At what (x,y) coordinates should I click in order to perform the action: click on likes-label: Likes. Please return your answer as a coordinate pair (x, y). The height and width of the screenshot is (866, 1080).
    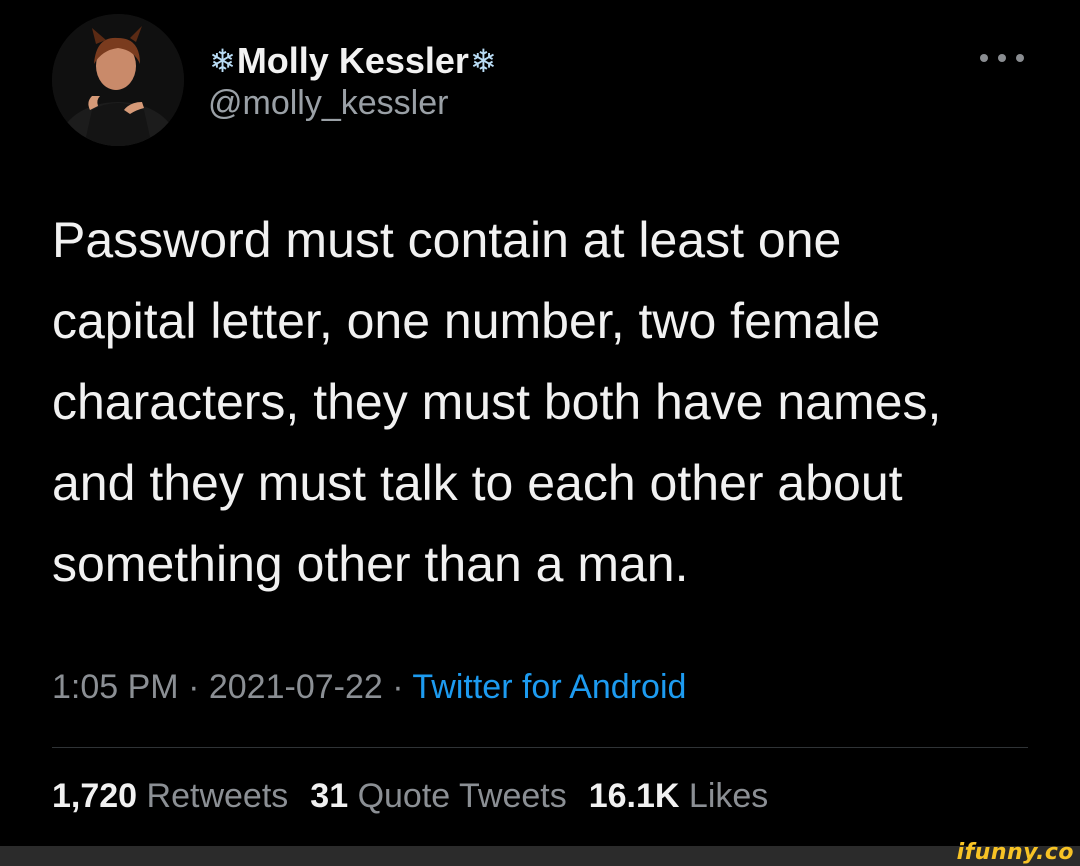
    Looking at the image, I should click on (728, 796).